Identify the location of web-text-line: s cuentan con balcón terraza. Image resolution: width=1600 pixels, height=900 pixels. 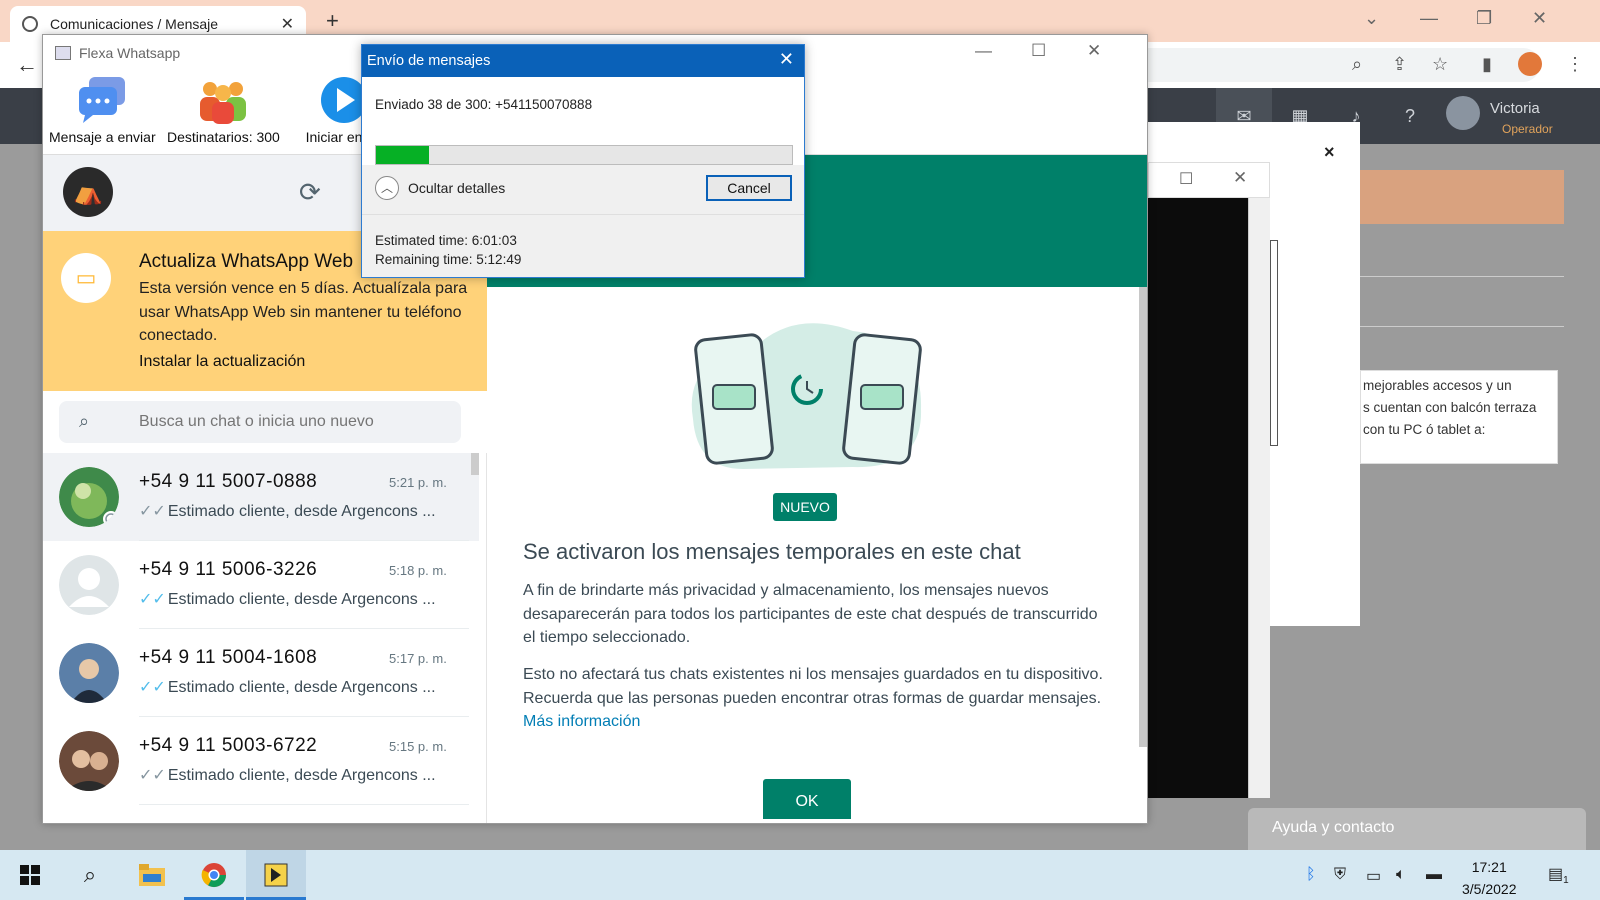
(1450, 407).